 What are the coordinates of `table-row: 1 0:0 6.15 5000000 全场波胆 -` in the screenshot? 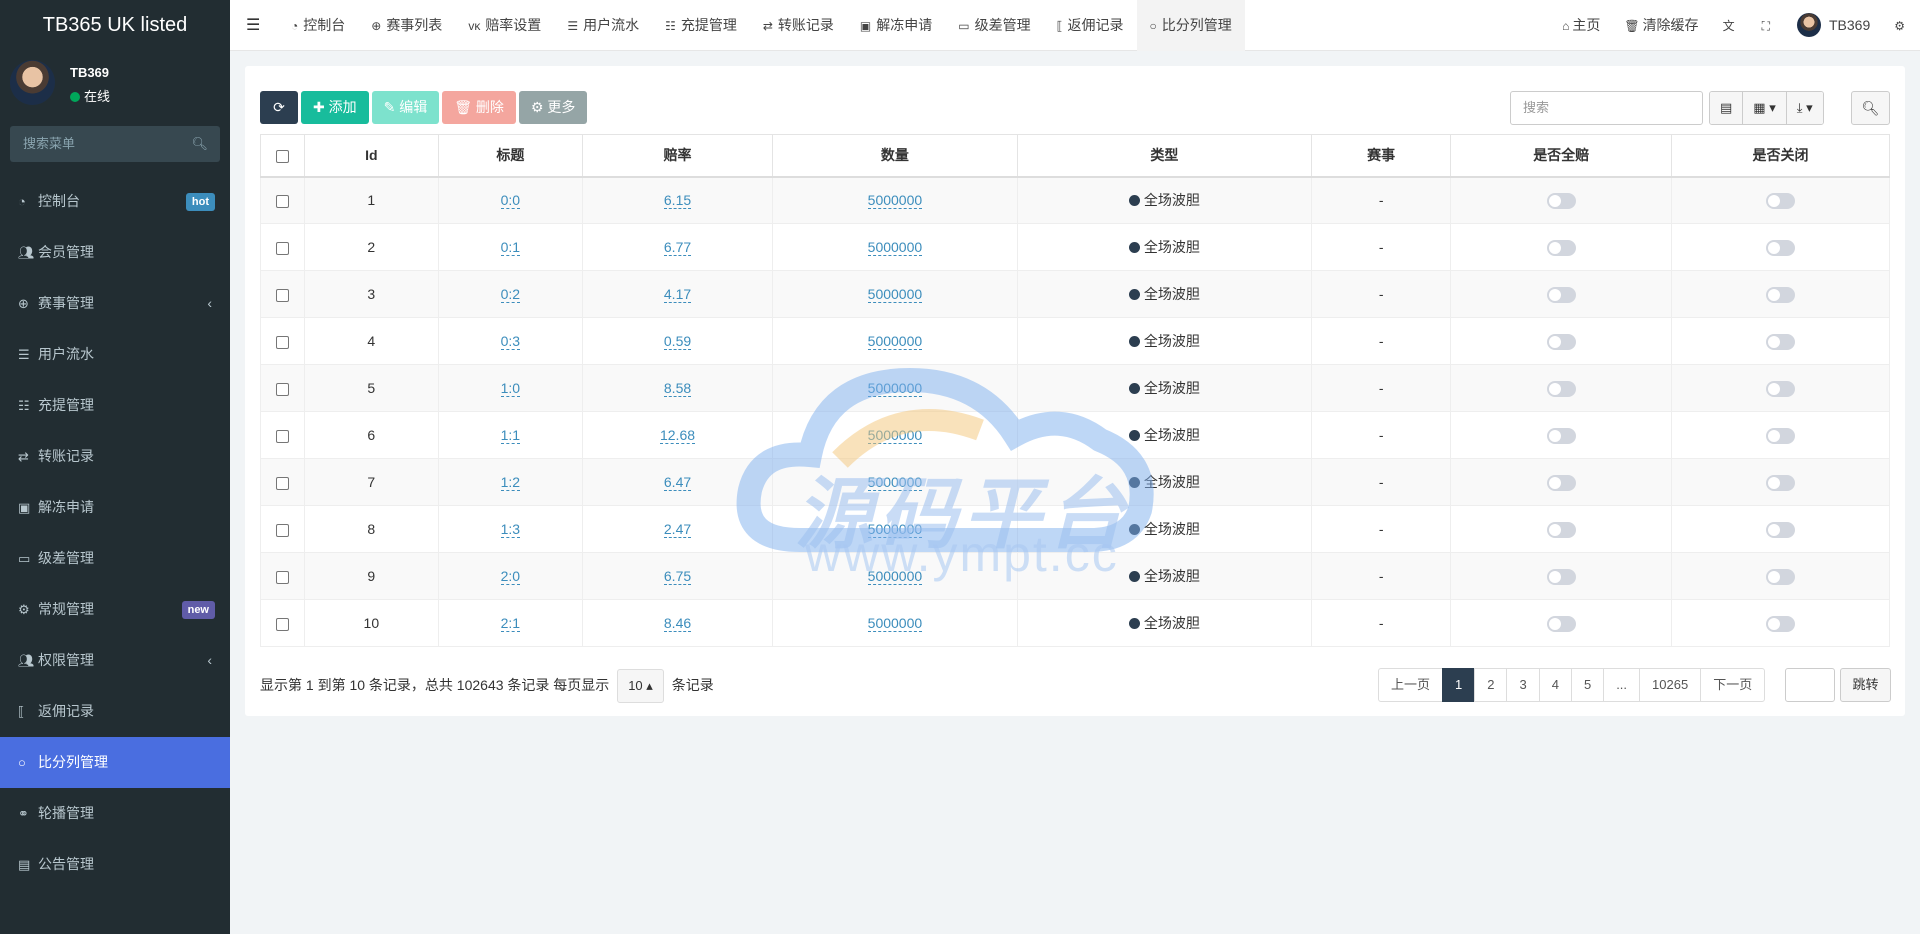 It's located at (1075, 200).